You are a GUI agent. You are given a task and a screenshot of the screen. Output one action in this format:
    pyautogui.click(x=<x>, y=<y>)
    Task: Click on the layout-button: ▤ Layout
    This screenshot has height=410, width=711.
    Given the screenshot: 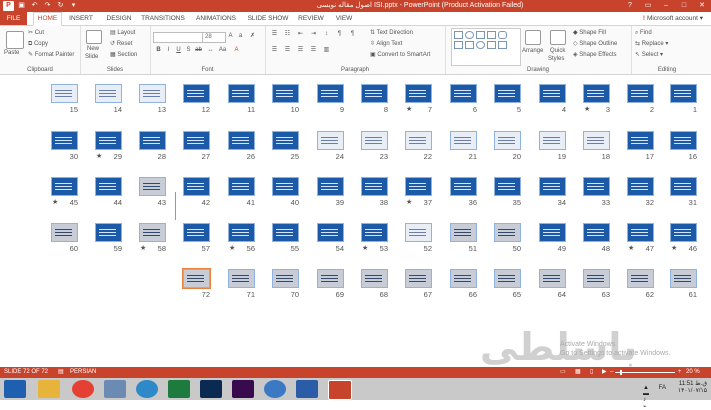 What is the action you would take?
    pyautogui.click(x=122, y=33)
    